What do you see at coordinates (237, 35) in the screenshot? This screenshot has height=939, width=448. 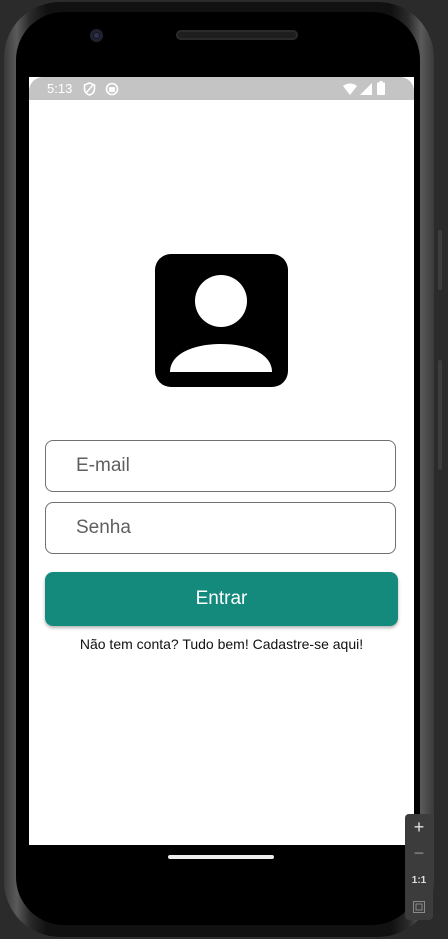 I see `earpiece-speaker` at bounding box center [237, 35].